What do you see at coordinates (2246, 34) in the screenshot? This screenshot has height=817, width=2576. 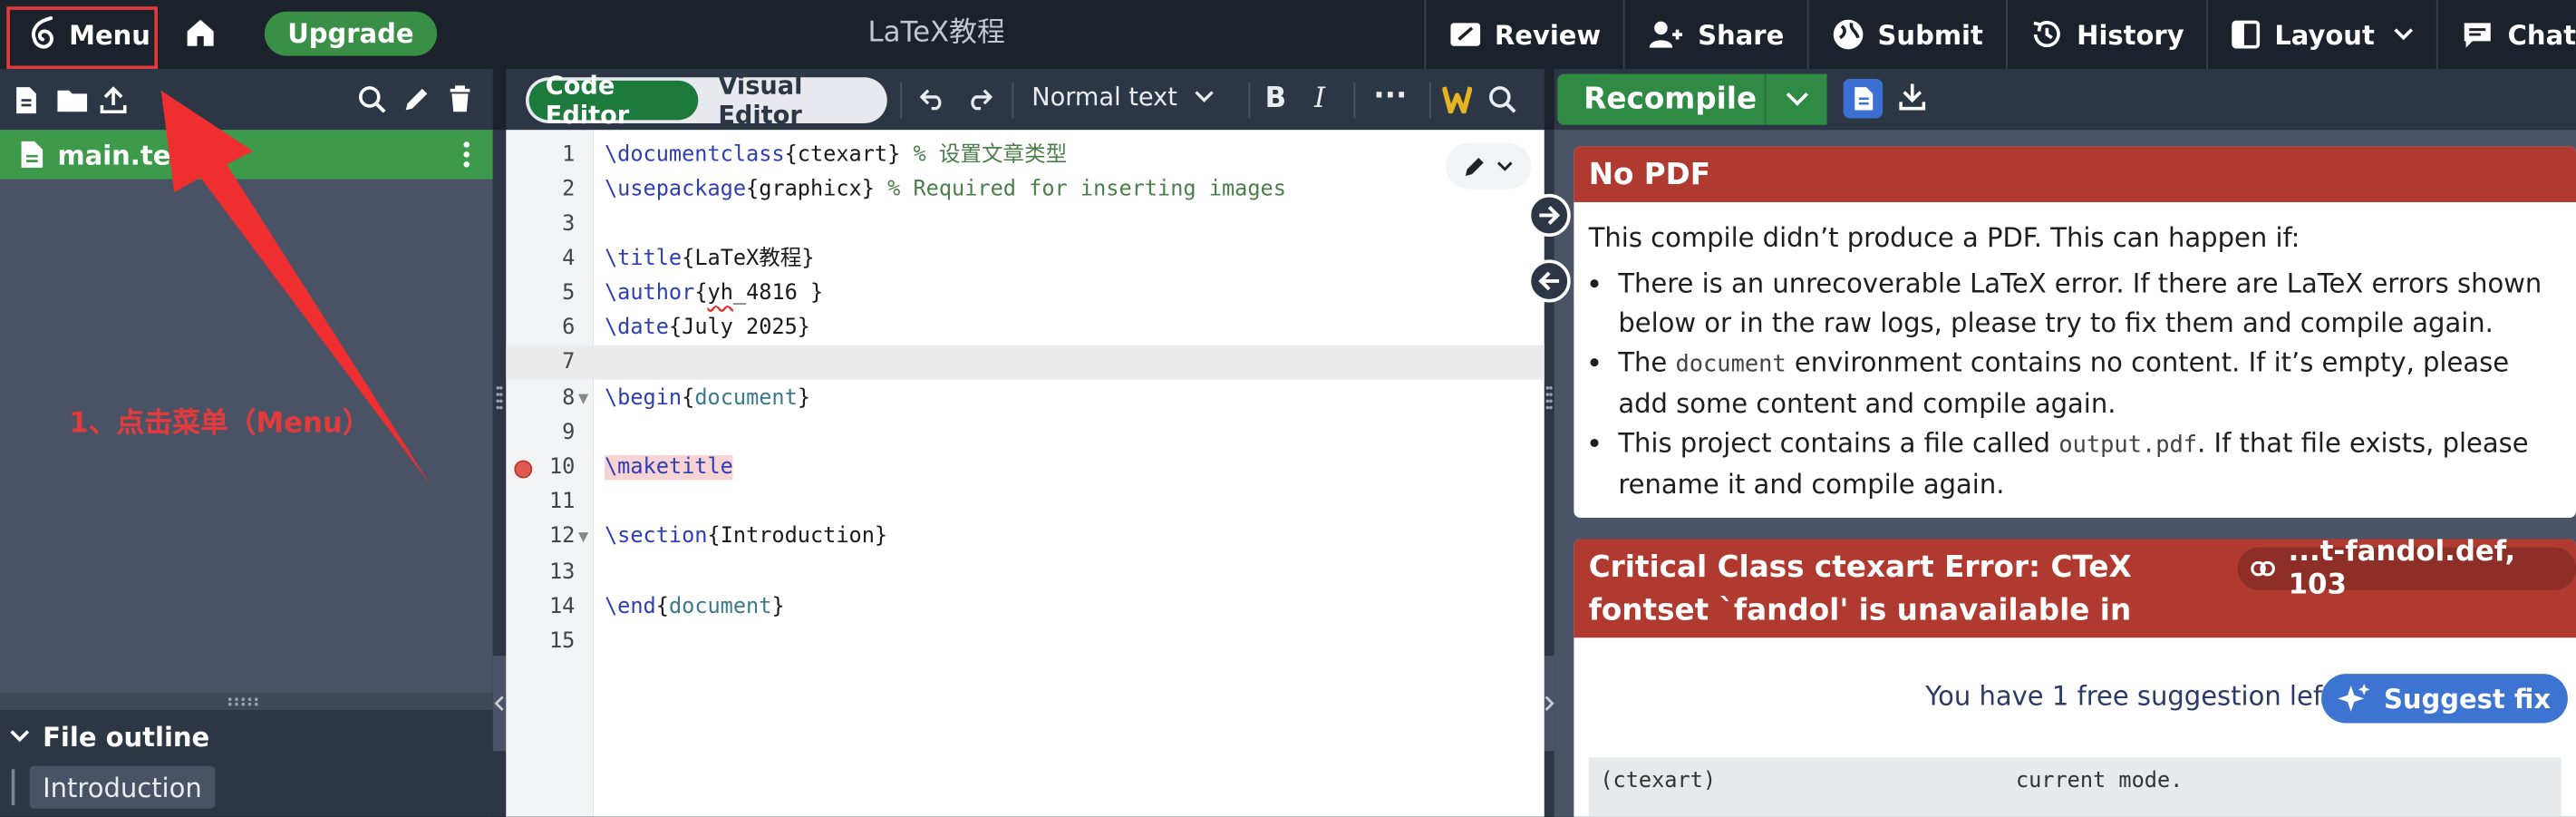 I see `layout-icon` at bounding box center [2246, 34].